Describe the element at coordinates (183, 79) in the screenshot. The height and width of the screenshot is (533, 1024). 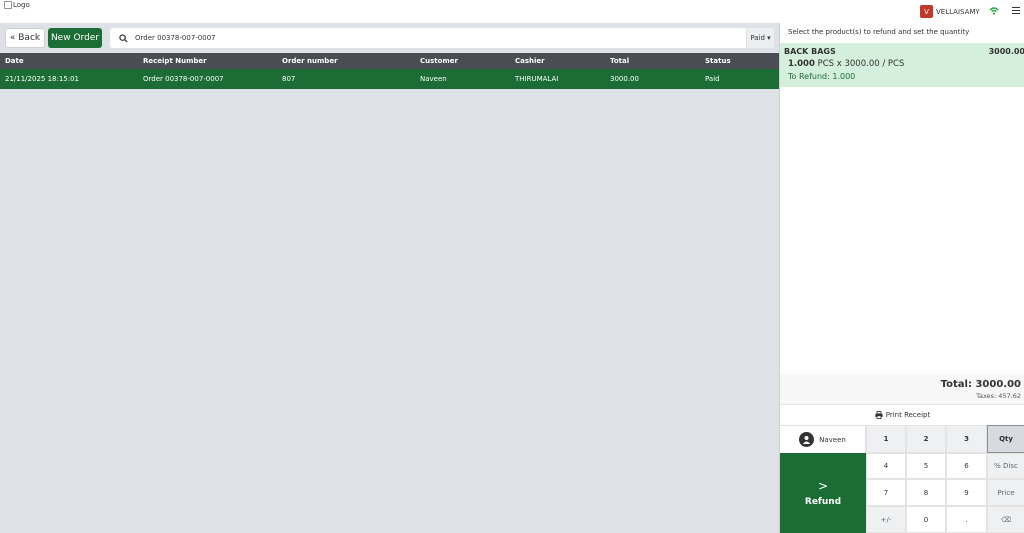
I see `receipt-number: Order 00378-007-0007` at that location.